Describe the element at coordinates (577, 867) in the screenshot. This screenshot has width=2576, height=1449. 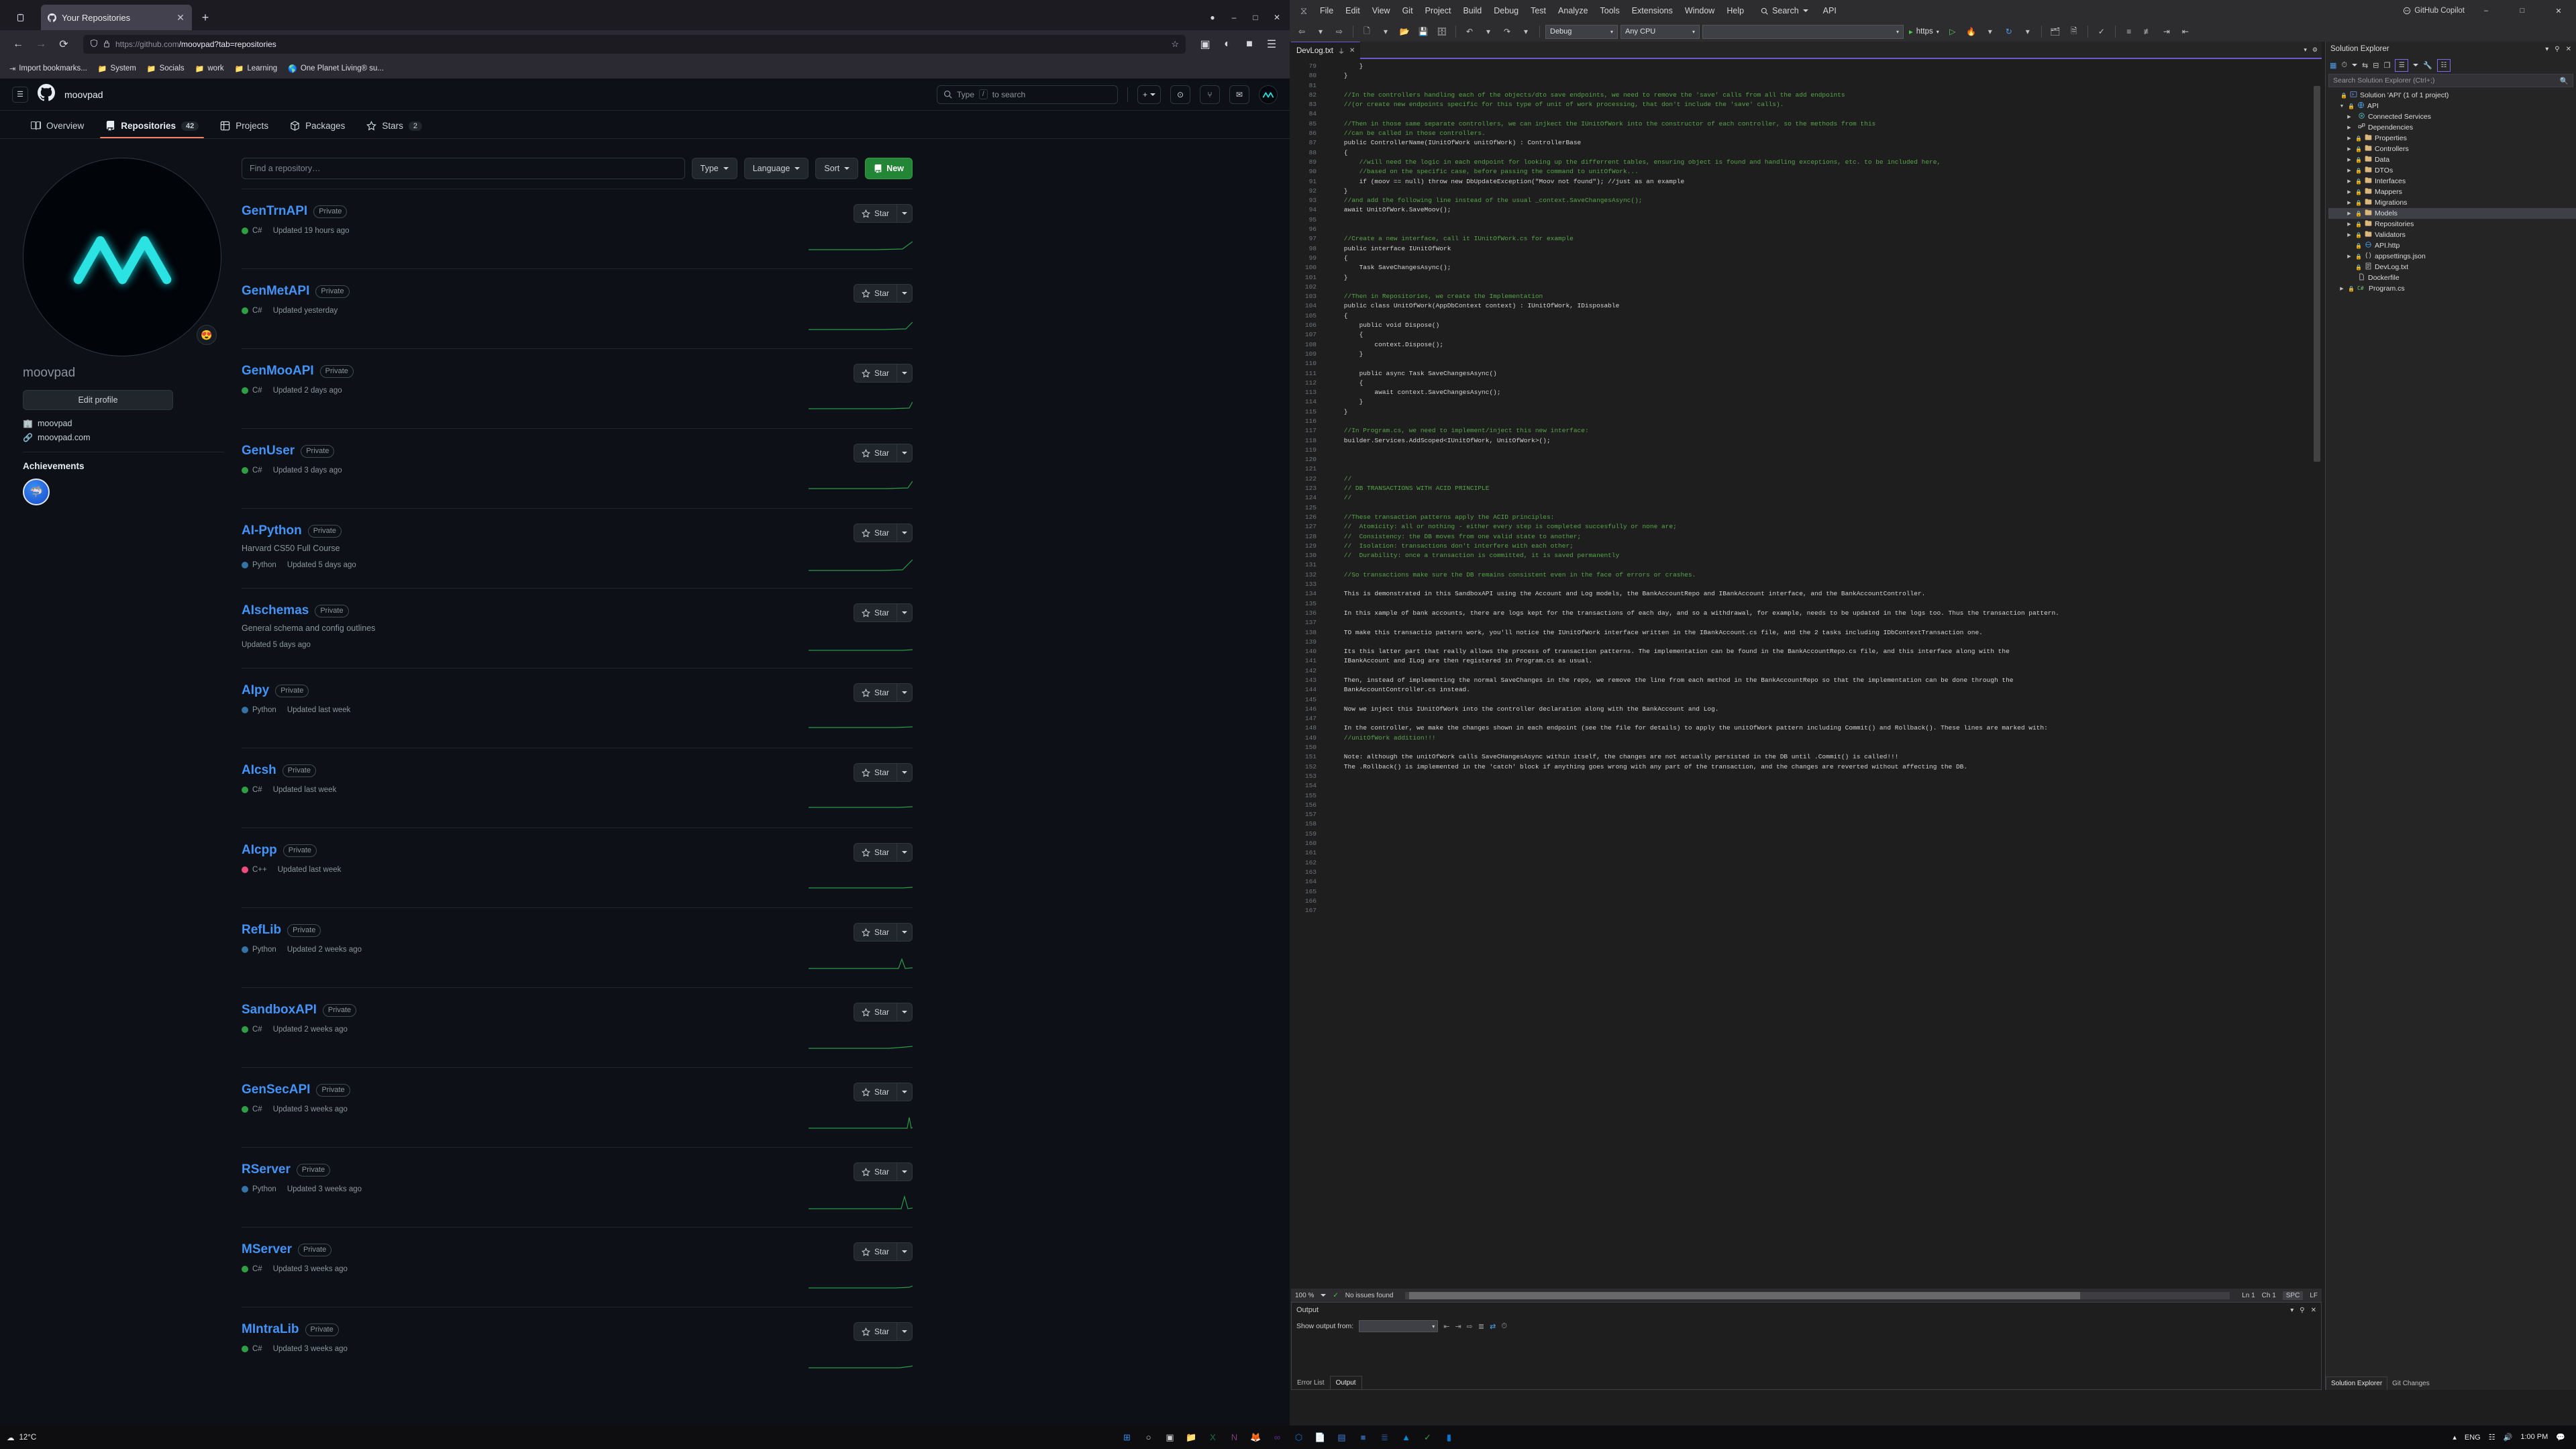
I see `repository-list-item: AIcpp Private C++ Updated last week Star` at that location.